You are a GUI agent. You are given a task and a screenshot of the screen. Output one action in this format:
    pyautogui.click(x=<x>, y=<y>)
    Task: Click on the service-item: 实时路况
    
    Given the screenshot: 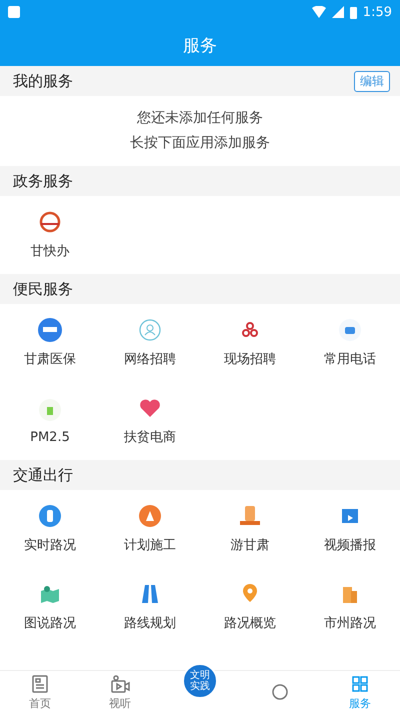 What is the action you would take?
    pyautogui.click(x=50, y=529)
    